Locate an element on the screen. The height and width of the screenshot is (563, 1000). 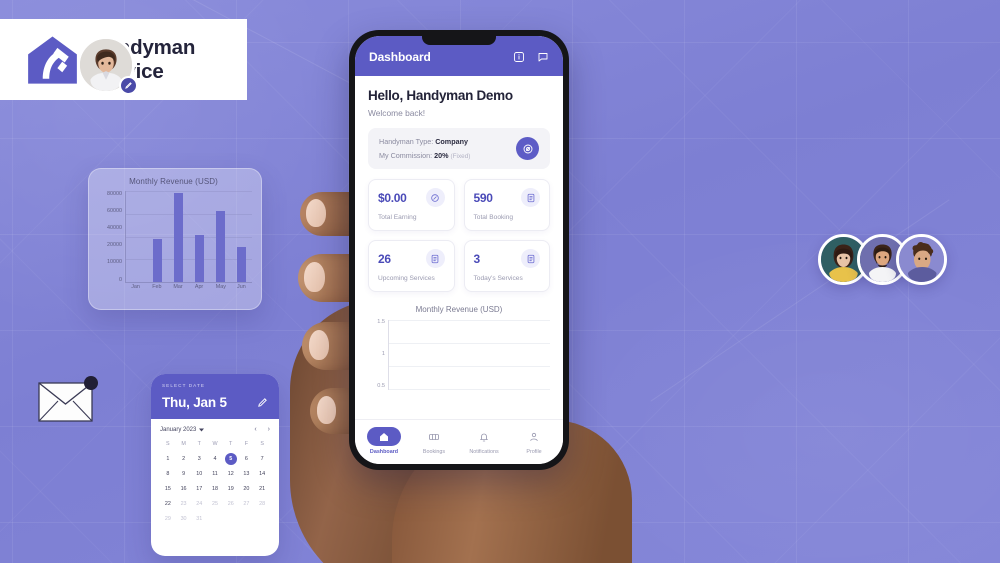
y-tick-label: 0.5 is located at coordinates (381, 386).